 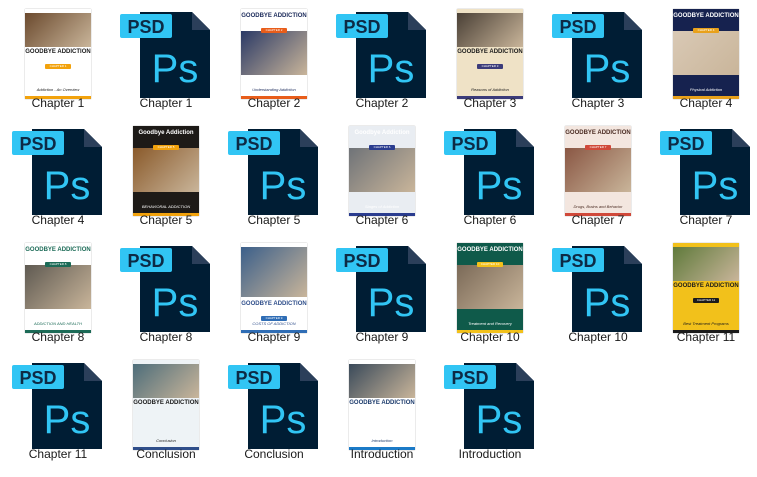 What do you see at coordinates (490, 220) in the screenshot?
I see `file-name-label: Chapter 6` at bounding box center [490, 220].